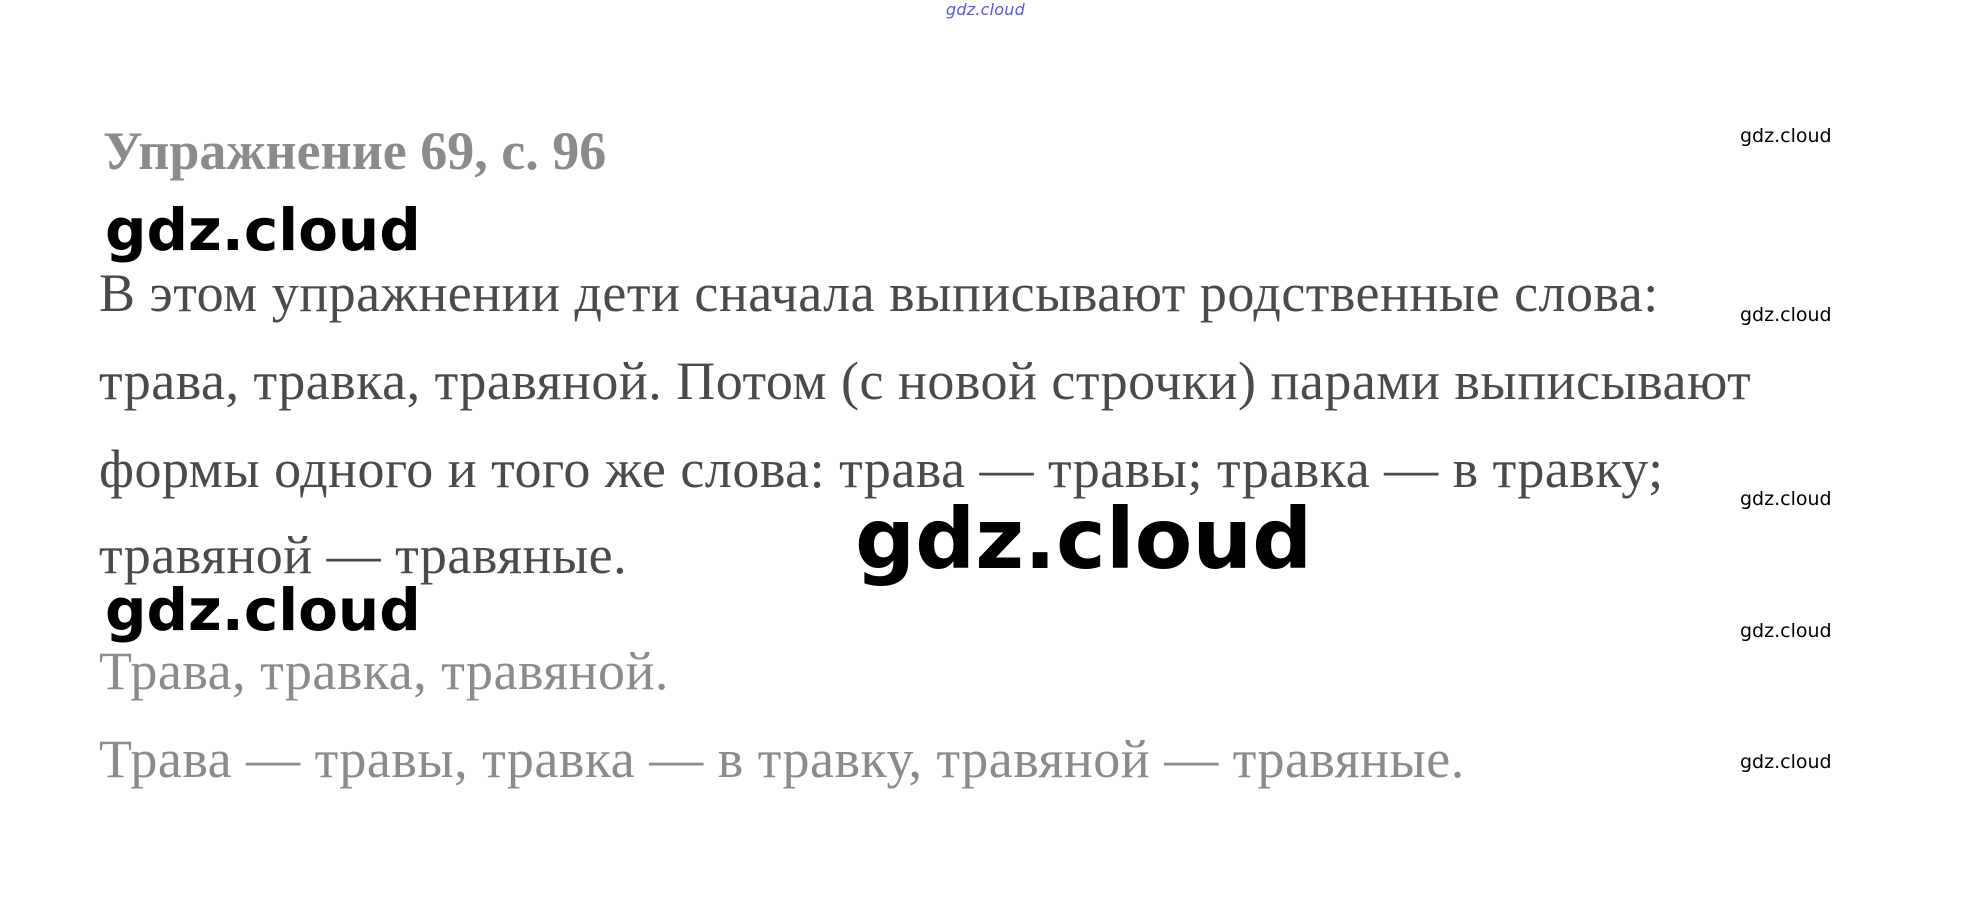 The image size is (1971, 914). I want to click on watermark-right-1: gdz.cloud, so click(1786, 136).